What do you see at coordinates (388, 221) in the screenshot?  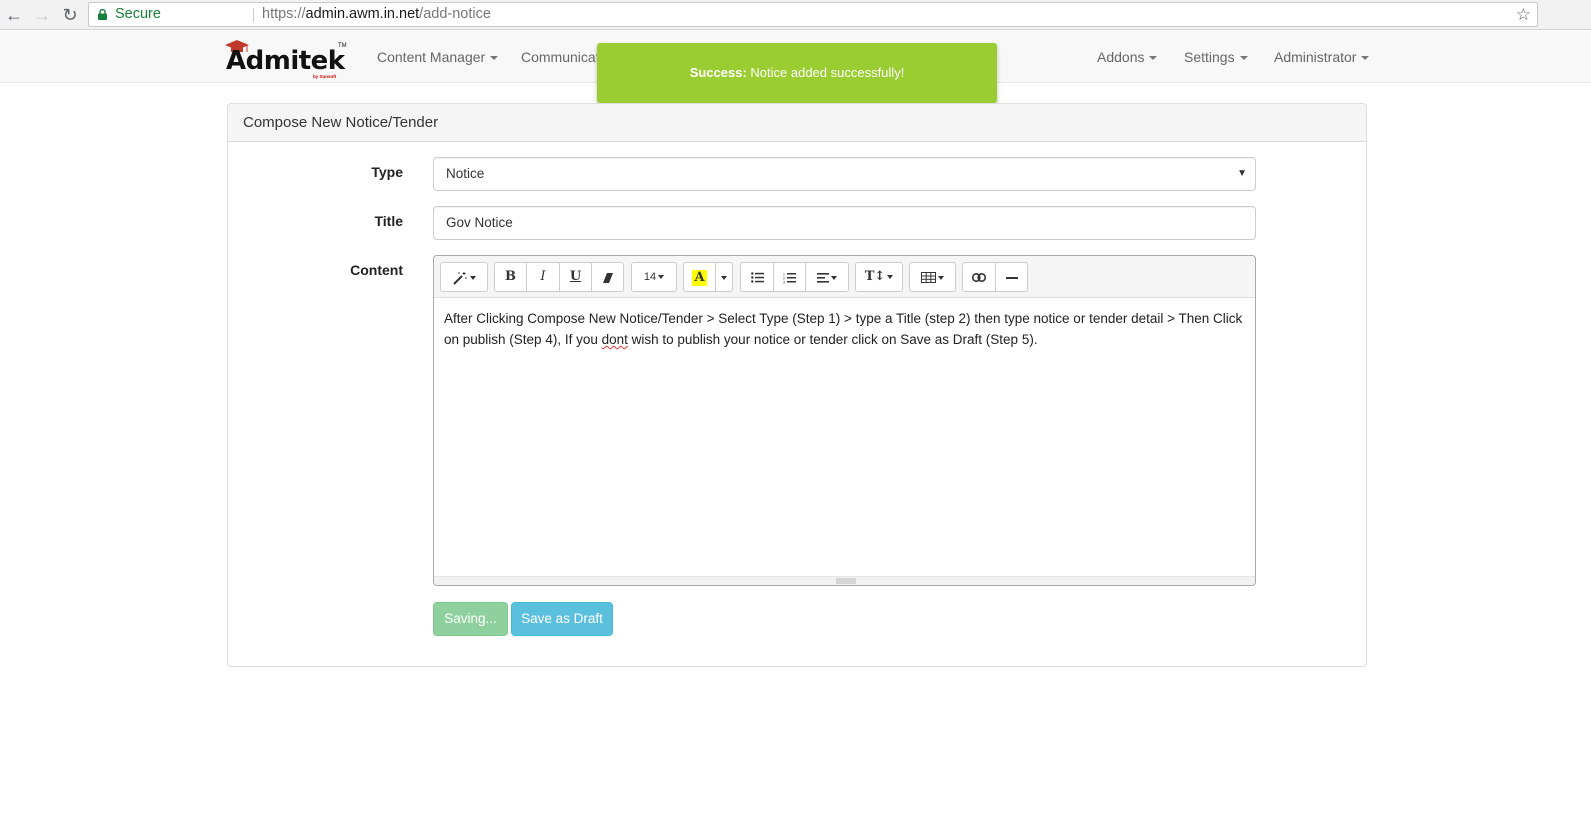 I see `title-label: Title` at bounding box center [388, 221].